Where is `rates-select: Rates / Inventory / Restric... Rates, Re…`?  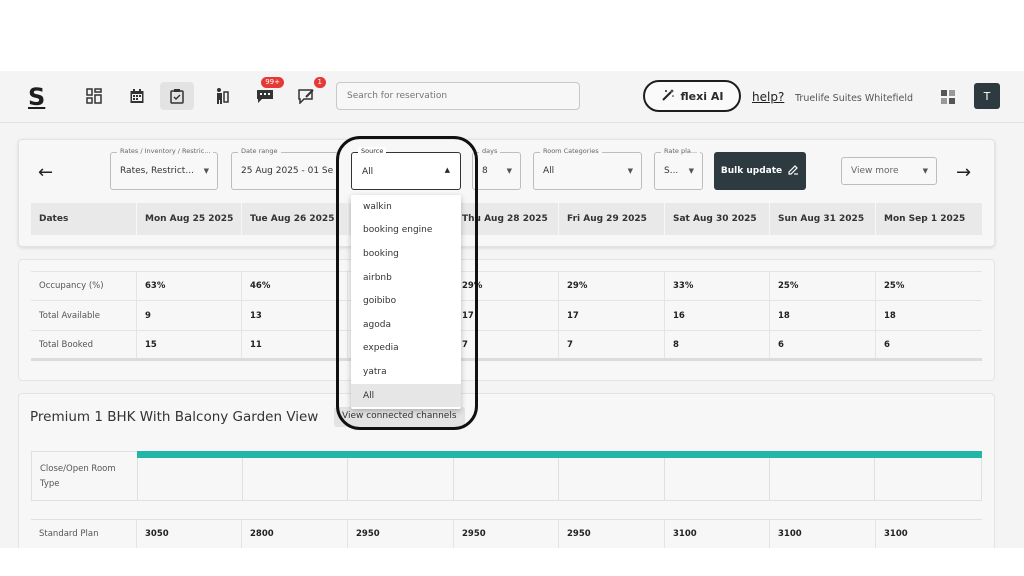
rates-select: Rates / Inventory / Restric... Rates, Re… is located at coordinates (164, 168).